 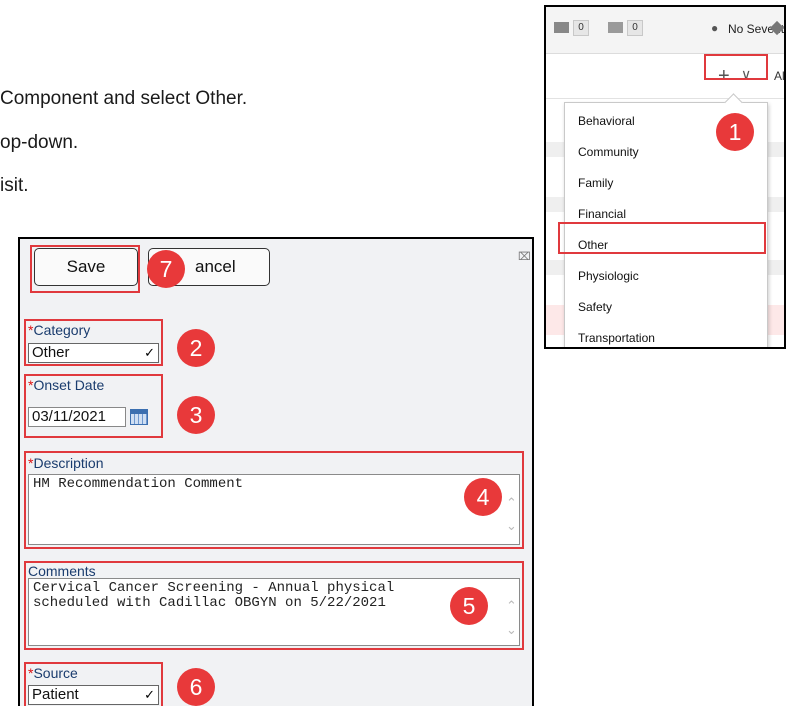 What do you see at coordinates (62, 571) in the screenshot?
I see `comments-label: Comments` at bounding box center [62, 571].